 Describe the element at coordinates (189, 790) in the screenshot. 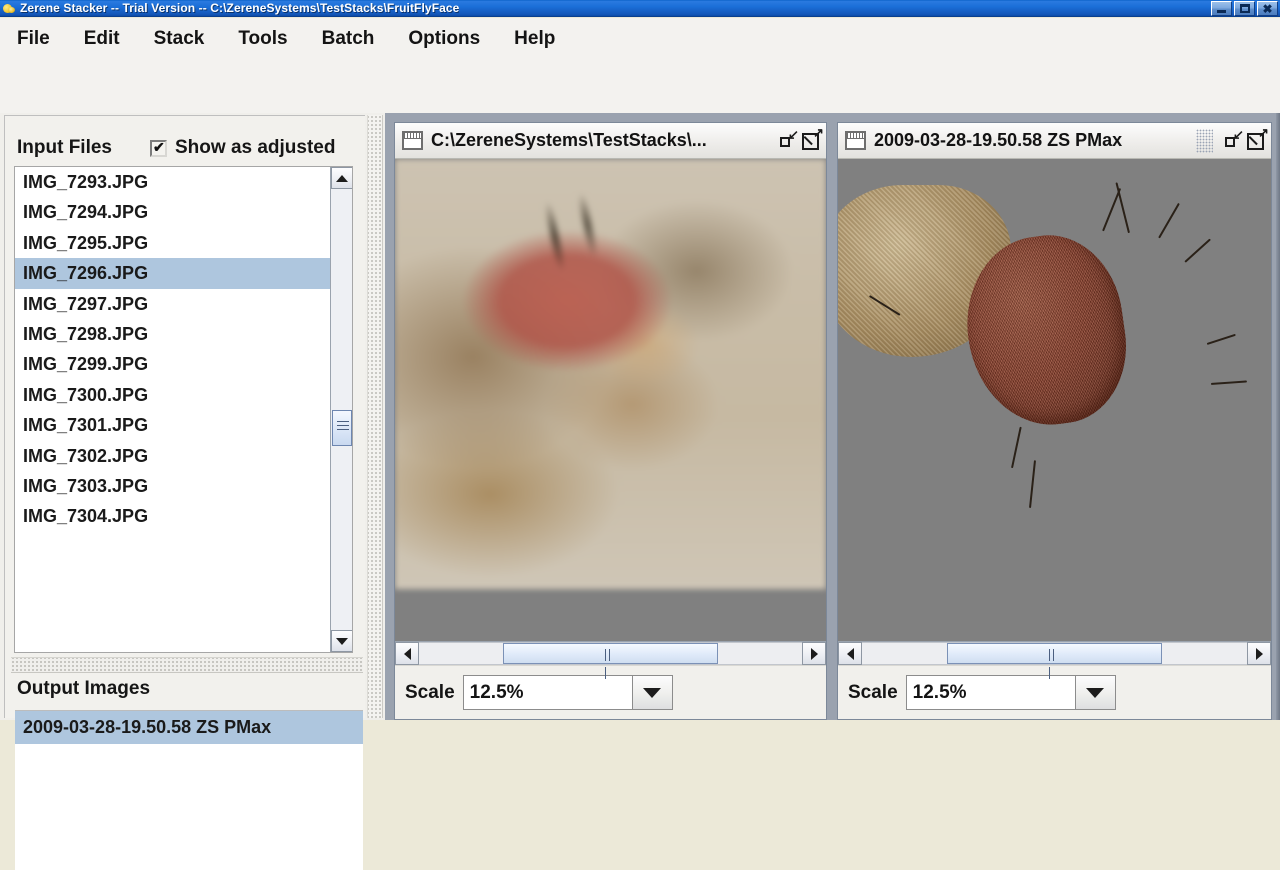

I see `output-images-list: 2009-03-28-19.50.58 ZS PMax` at that location.